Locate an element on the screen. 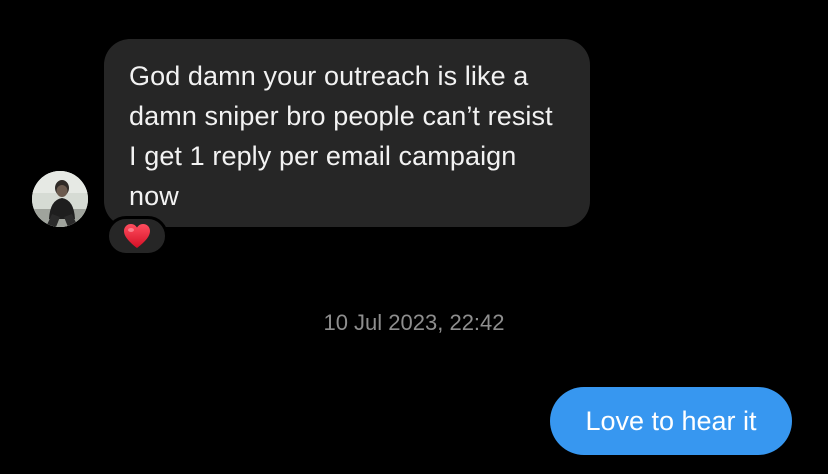 The height and width of the screenshot is (474, 828). message-timestamp: 10 Jul 2023, 22:42 is located at coordinates (414, 323).